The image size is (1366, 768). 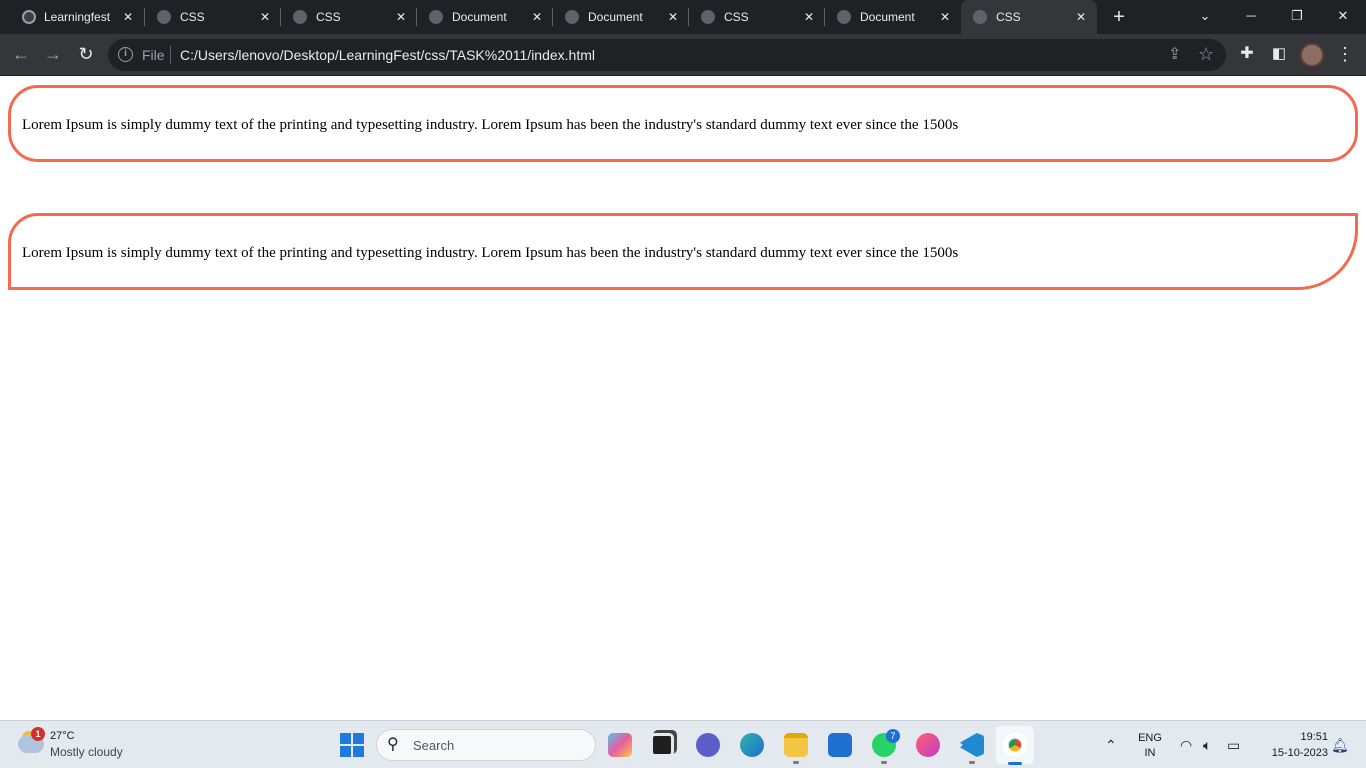 What do you see at coordinates (86, 54) in the screenshot?
I see `reload-icon: ↻` at bounding box center [86, 54].